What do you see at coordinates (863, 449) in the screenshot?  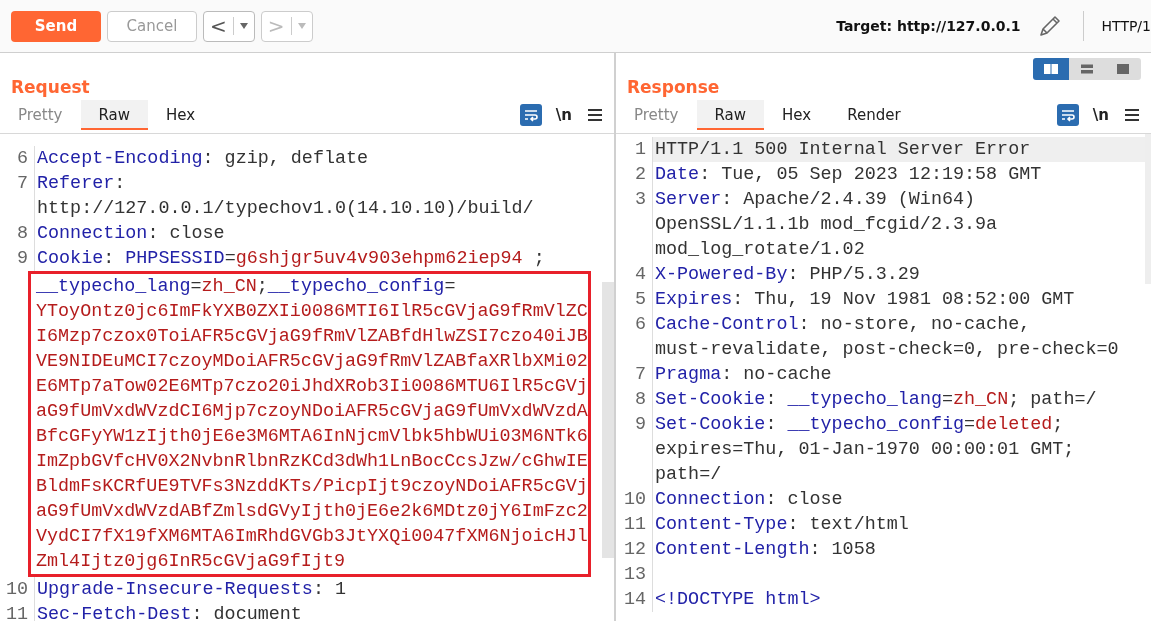 I see `code-line: expires=Thu, 01-Jan-1970 00:00:01 GMT;` at bounding box center [863, 449].